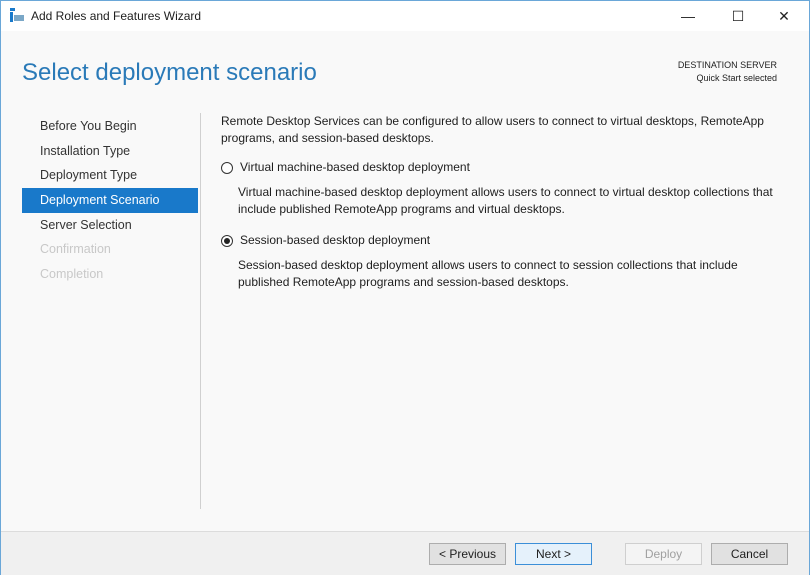  What do you see at coordinates (405, 16) in the screenshot?
I see `title-bar: Add Roles and Features Wizard — ☐ ✕` at bounding box center [405, 16].